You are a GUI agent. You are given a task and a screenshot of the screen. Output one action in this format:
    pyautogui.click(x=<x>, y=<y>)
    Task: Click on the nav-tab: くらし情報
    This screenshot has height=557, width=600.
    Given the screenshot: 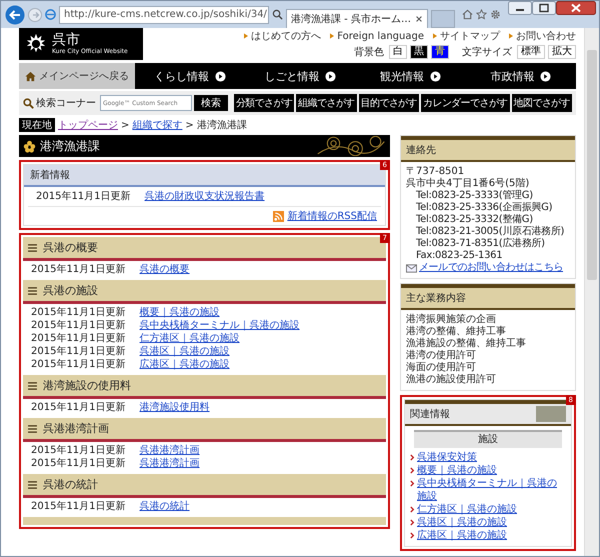 What is the action you would take?
    pyautogui.click(x=190, y=76)
    